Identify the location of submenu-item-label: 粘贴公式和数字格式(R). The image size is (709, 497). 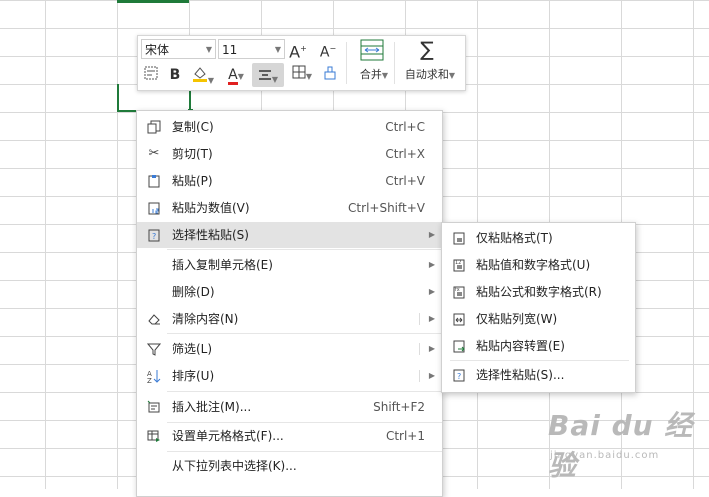
(539, 292).